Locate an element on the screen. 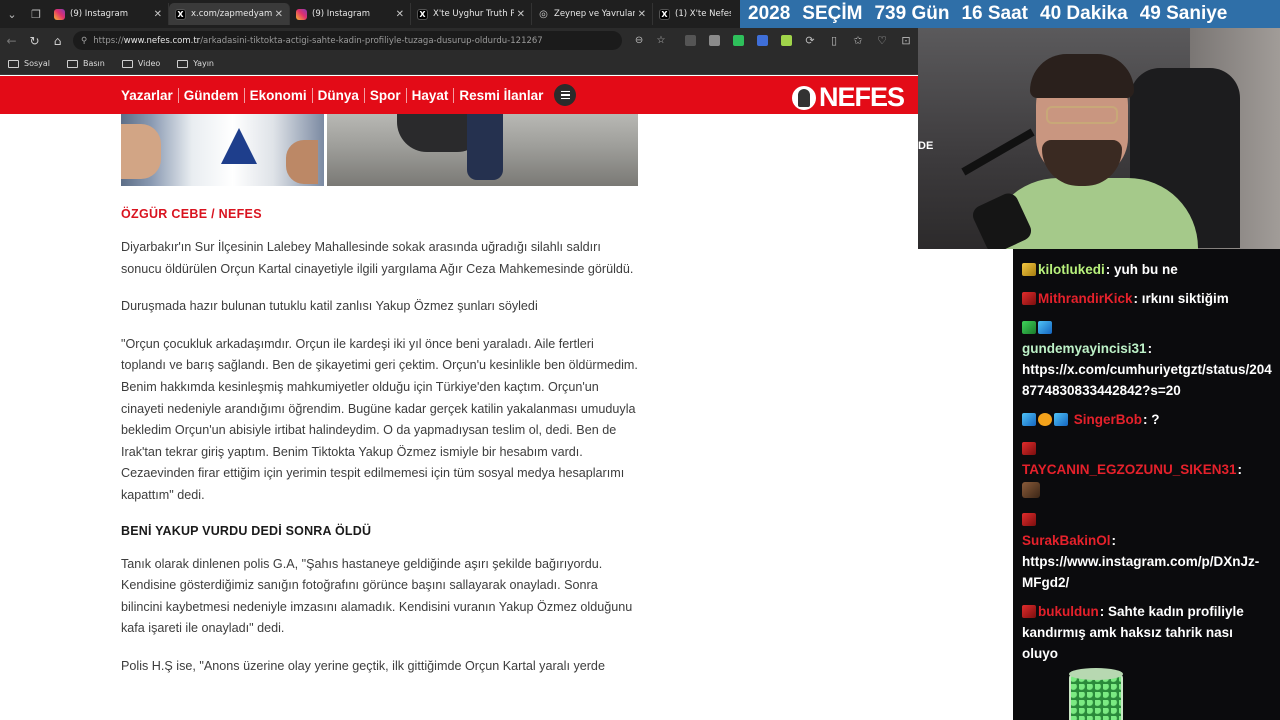  chat-username: SurakBakinOl is located at coordinates (1066, 540).